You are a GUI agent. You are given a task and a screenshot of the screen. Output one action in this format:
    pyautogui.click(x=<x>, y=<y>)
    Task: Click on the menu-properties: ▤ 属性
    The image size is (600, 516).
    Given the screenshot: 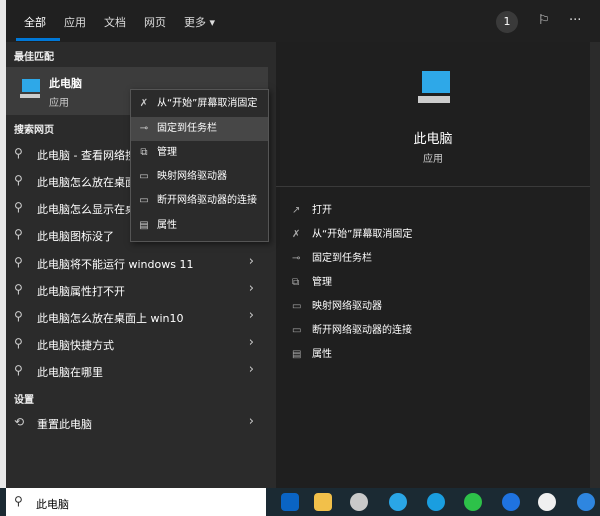 What is the action you would take?
    pyautogui.click(x=199, y=226)
    